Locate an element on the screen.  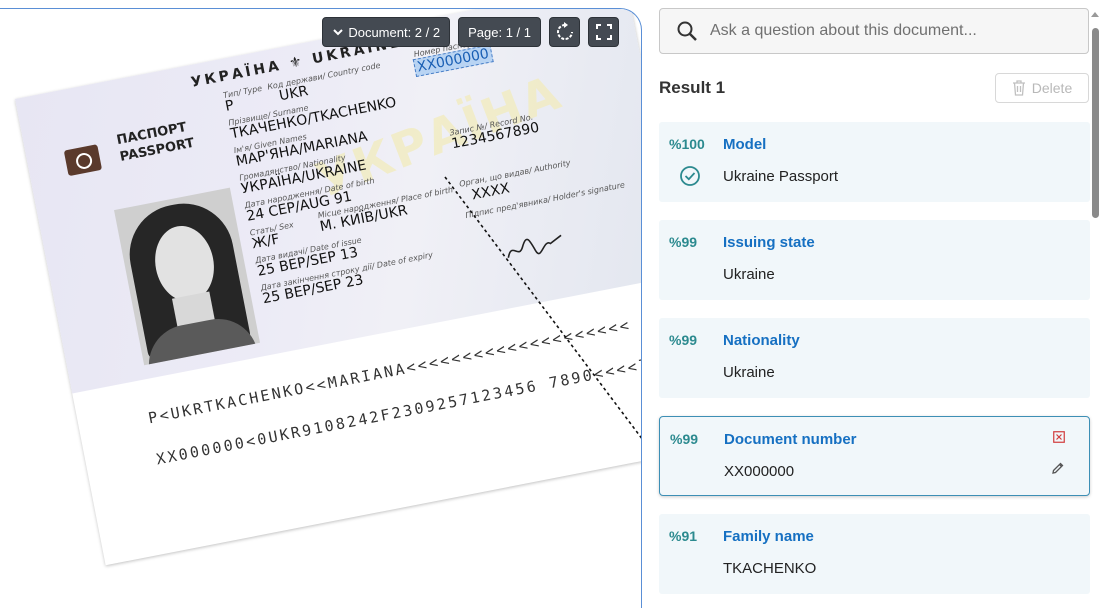
field-name: Family name is located at coordinates (768, 536).